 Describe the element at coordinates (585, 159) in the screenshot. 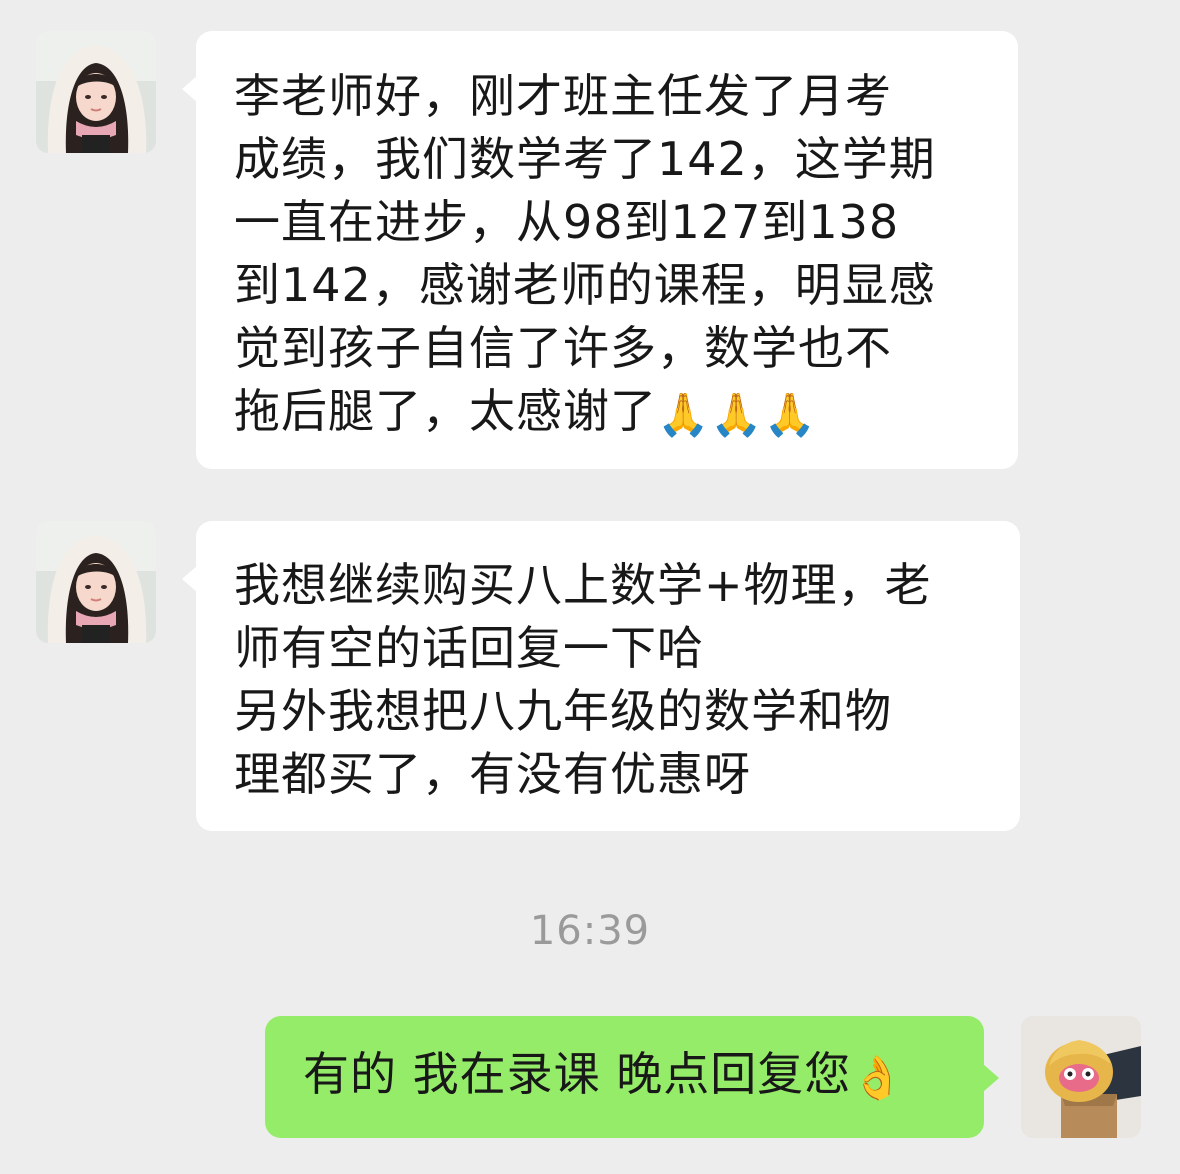

I see `message-line: 成绩，我们数学考了142，这学期` at that location.